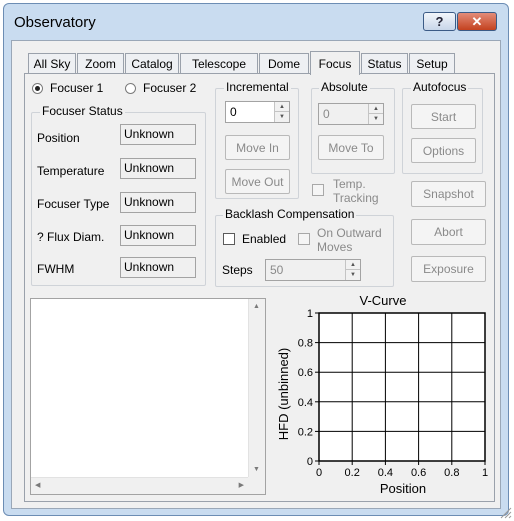 The image size is (514, 521). What do you see at coordinates (440, 87) in the screenshot?
I see `autofocus-title: Autofocus` at bounding box center [440, 87].